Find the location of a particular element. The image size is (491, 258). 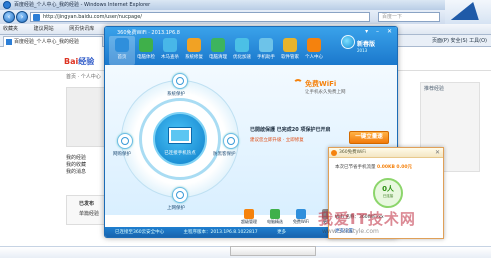

tab-active: 百度经验_个人中心_我的经验 is located at coordinates (53, 41).